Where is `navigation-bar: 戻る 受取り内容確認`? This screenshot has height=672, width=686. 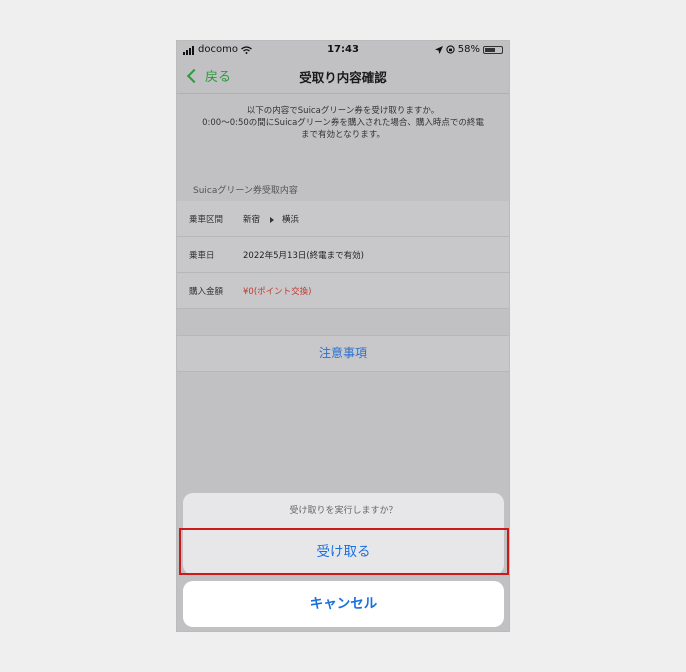 navigation-bar: 戻る 受取り内容確認 is located at coordinates (343, 75).